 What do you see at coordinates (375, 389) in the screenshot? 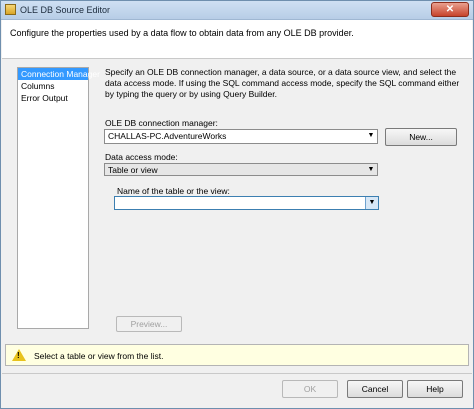
I see `cancel-button: Cancel` at bounding box center [375, 389].